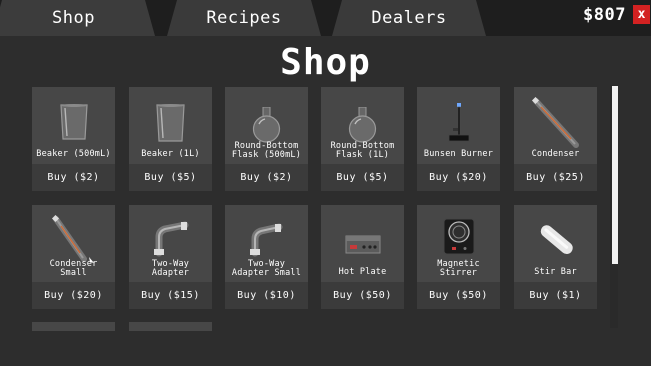 The image size is (651, 366). I want to click on tab-recipes: Recipes, so click(244, 18).